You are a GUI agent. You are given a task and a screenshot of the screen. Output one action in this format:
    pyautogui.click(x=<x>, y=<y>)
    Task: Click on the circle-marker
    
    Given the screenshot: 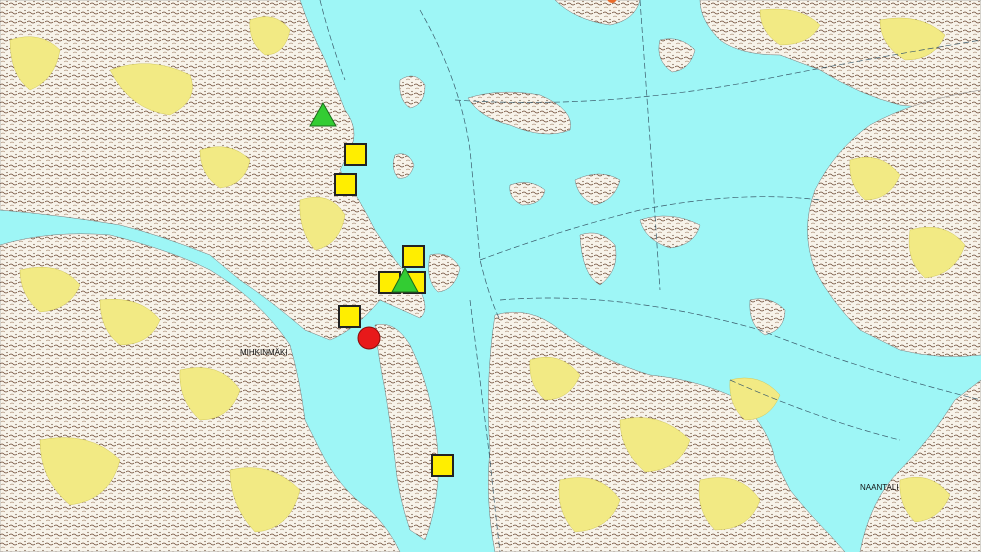 What is the action you would take?
    pyautogui.click(x=369, y=338)
    